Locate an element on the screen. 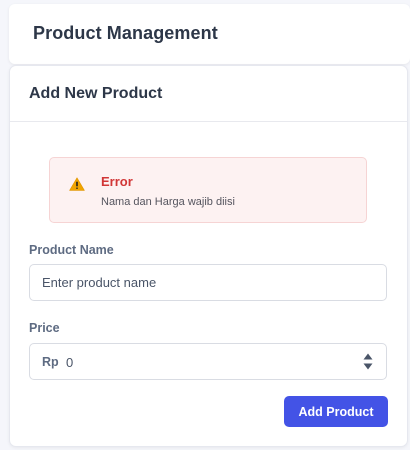 Image resolution: width=410 pixels, height=450 pixels. app-header: Product Management is located at coordinates (209, 34).